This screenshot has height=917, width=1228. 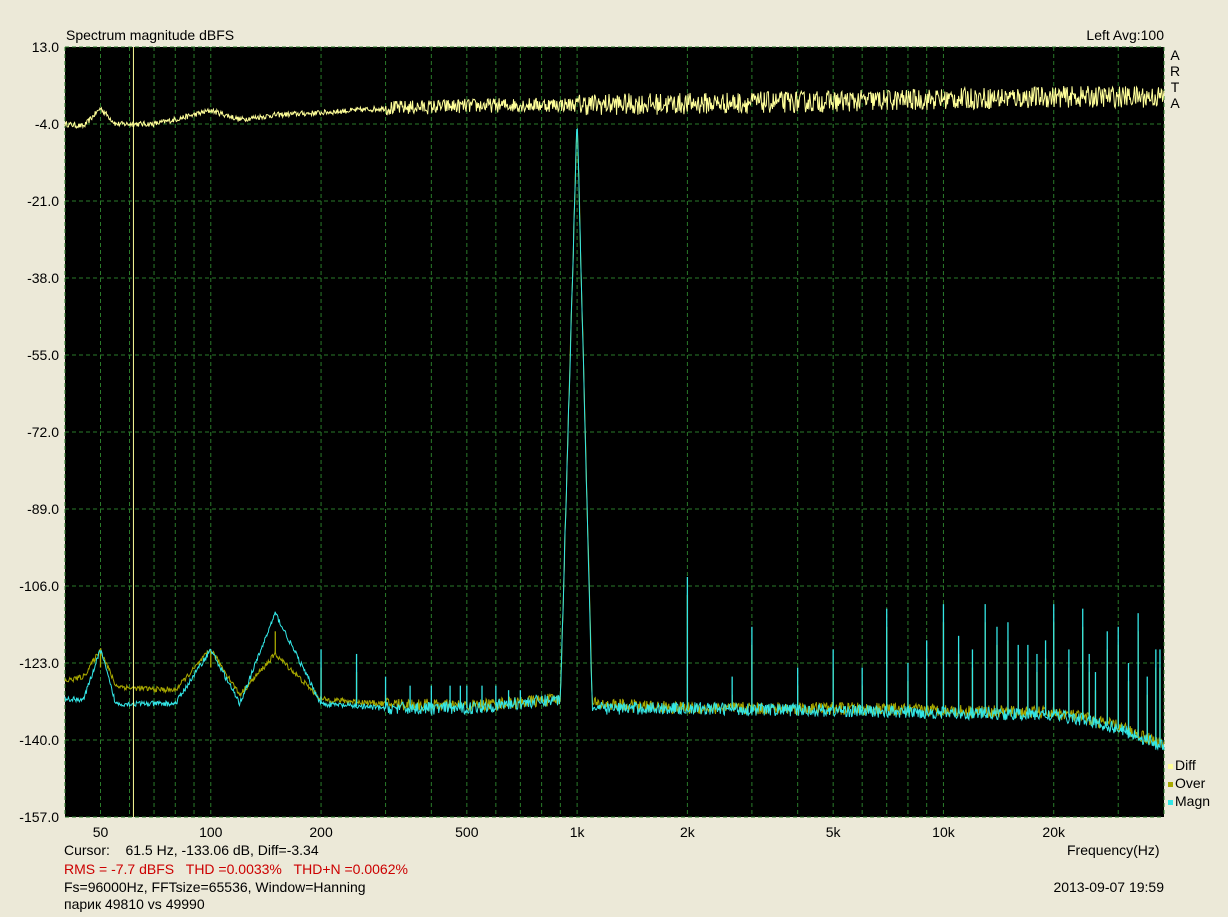 What do you see at coordinates (350, 869) in the screenshot?
I see `thdn-value: THD+N =0.0062%` at bounding box center [350, 869].